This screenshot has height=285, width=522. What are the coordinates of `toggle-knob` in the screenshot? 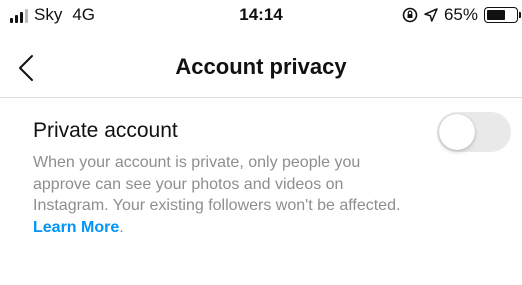 It's located at (457, 132).